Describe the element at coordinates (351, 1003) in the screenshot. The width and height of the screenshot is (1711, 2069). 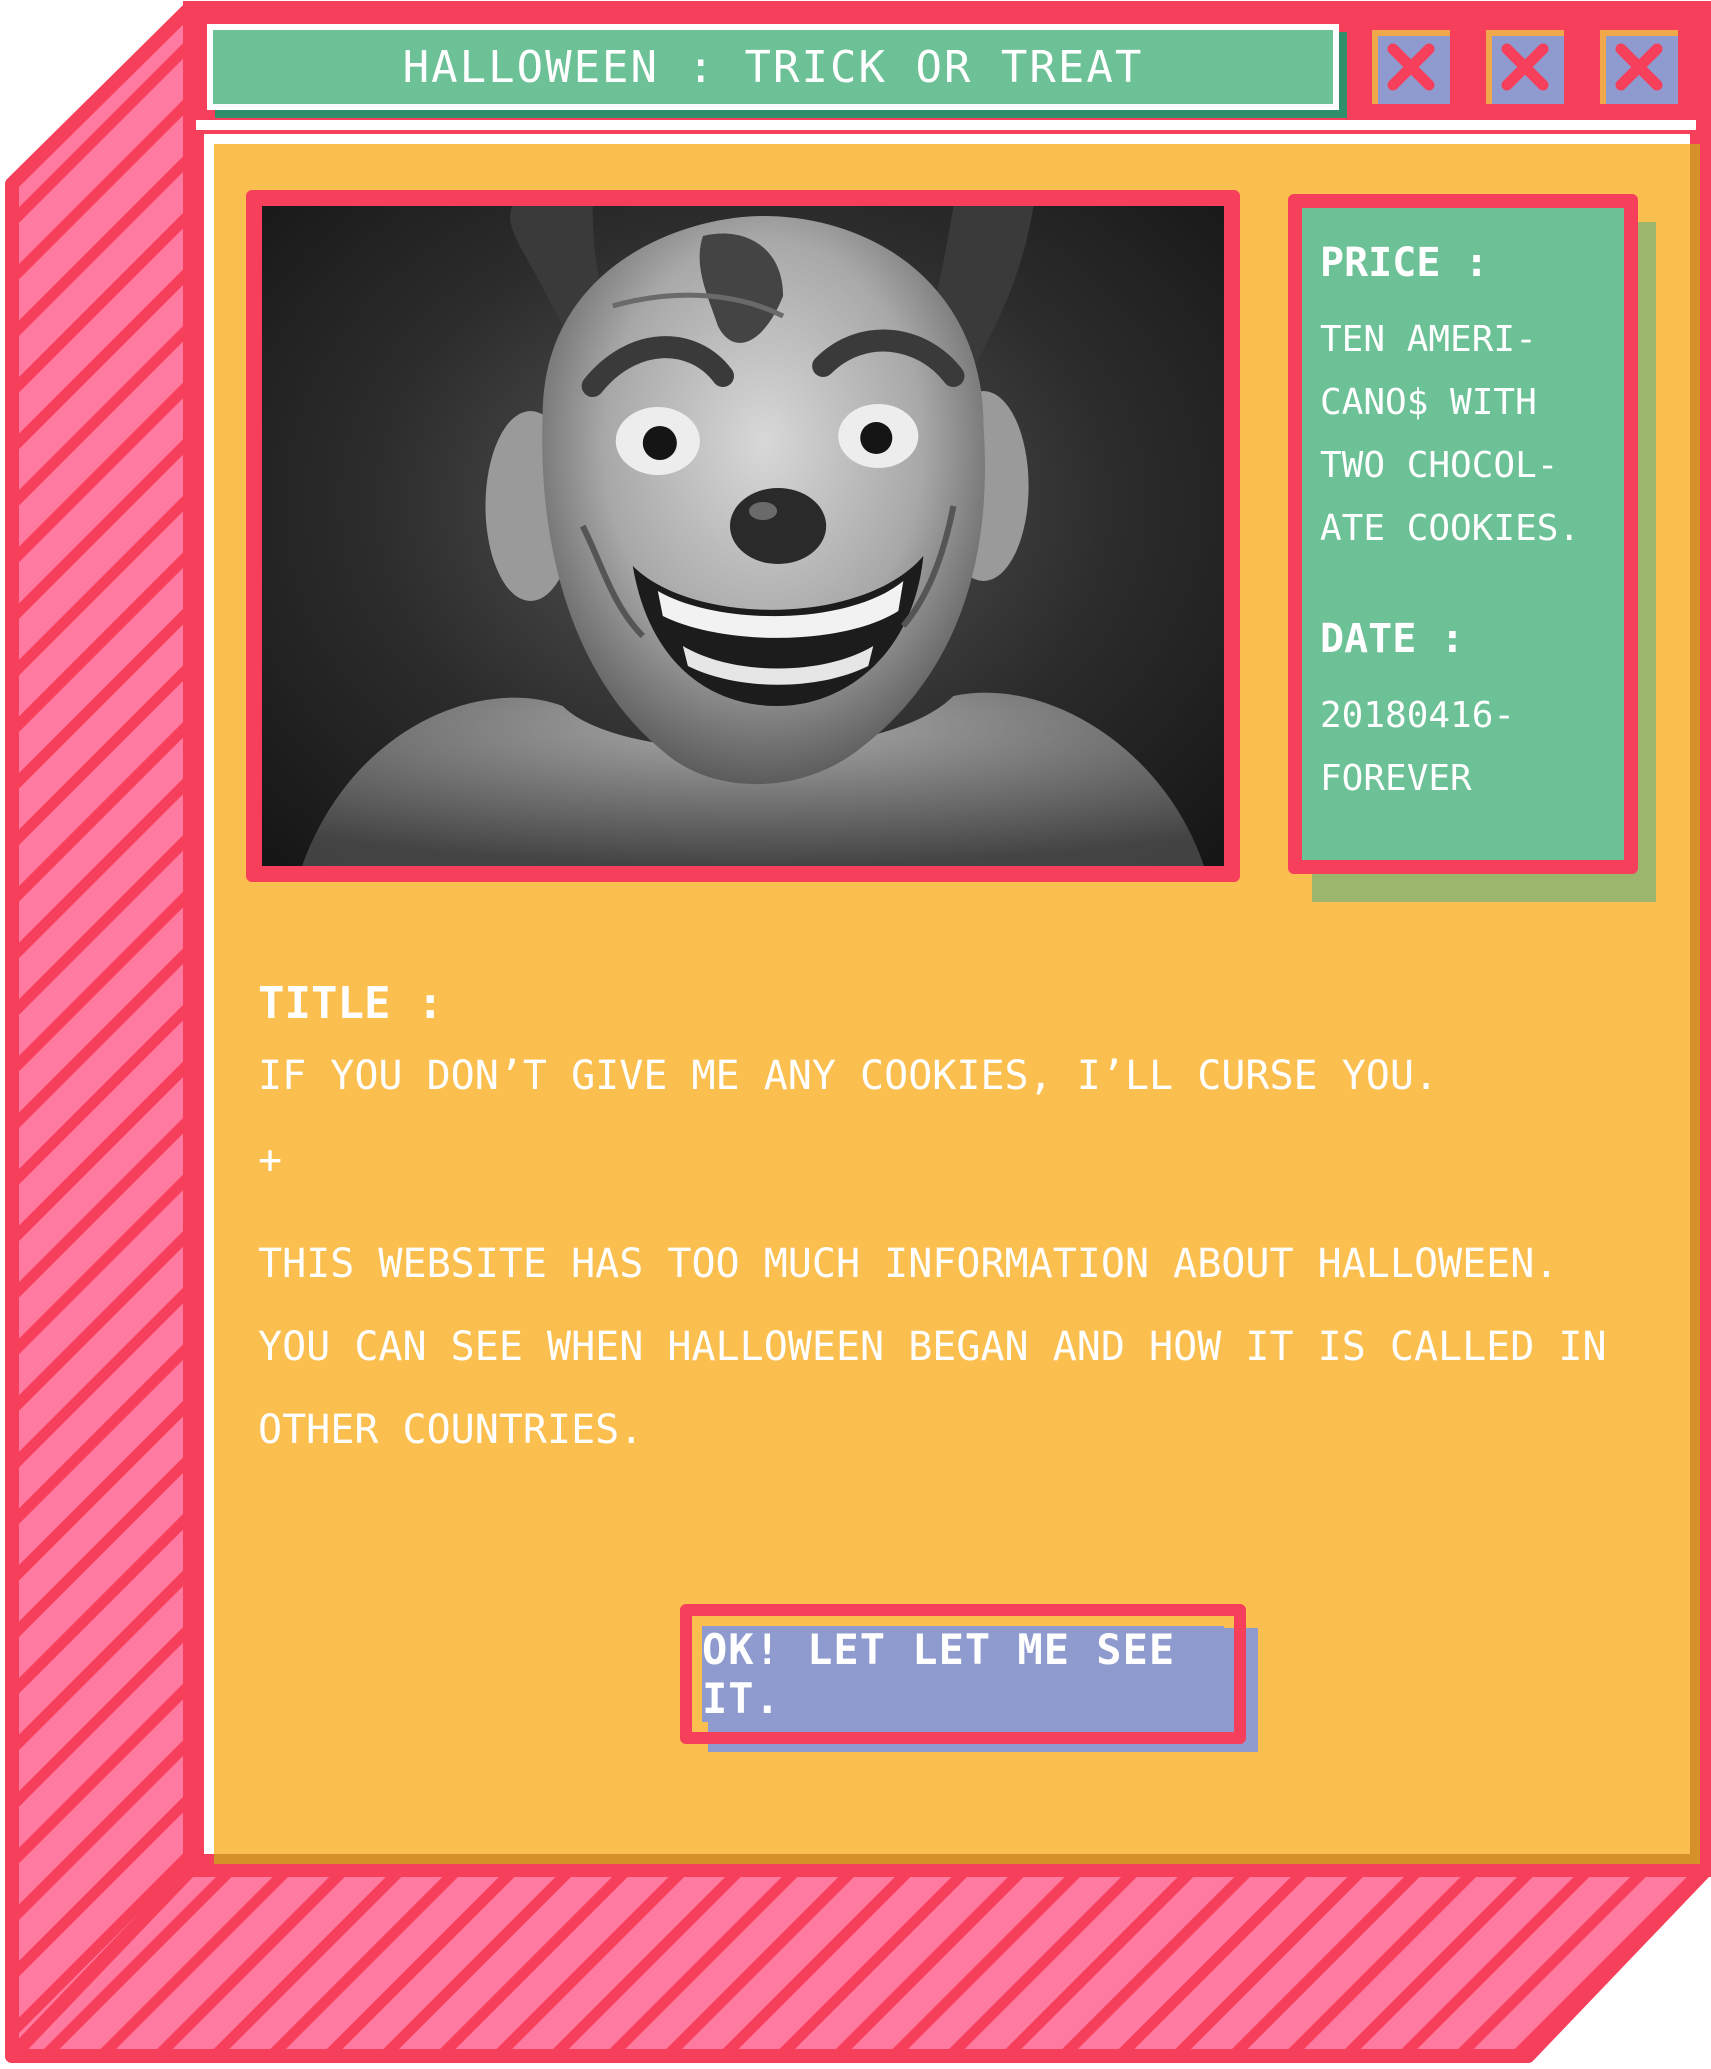
I see `title-label: TITLE :` at that location.